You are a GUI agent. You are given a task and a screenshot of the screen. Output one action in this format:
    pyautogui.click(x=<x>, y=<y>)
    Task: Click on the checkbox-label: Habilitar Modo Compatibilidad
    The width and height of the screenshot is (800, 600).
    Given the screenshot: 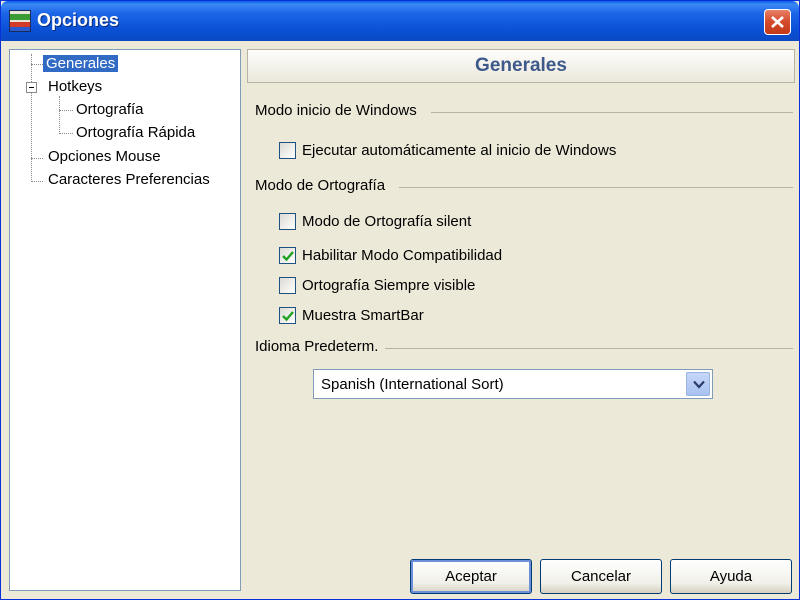 What is the action you would take?
    pyautogui.click(x=402, y=255)
    